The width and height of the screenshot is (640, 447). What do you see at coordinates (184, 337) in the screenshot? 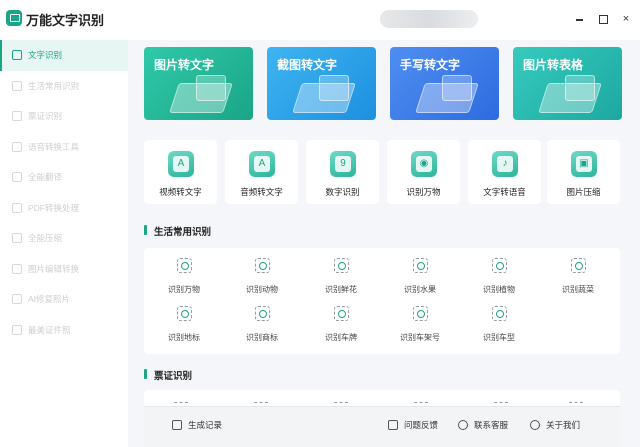
I see `life-item-label: 识别地标` at bounding box center [184, 337].